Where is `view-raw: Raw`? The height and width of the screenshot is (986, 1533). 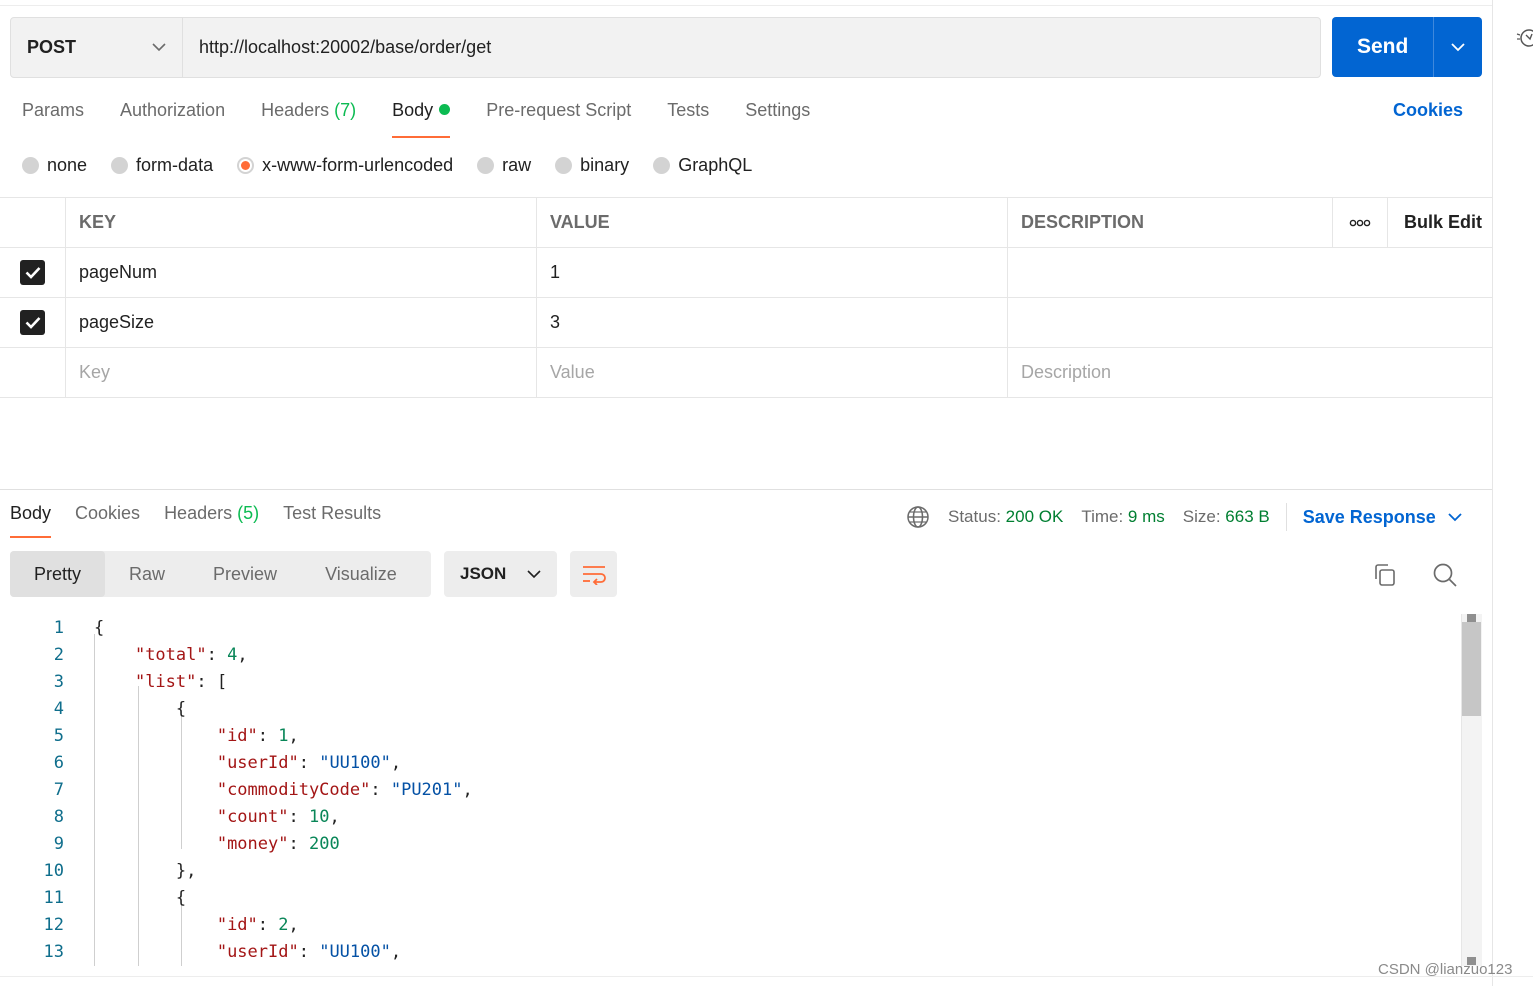
view-raw: Raw is located at coordinates (147, 574).